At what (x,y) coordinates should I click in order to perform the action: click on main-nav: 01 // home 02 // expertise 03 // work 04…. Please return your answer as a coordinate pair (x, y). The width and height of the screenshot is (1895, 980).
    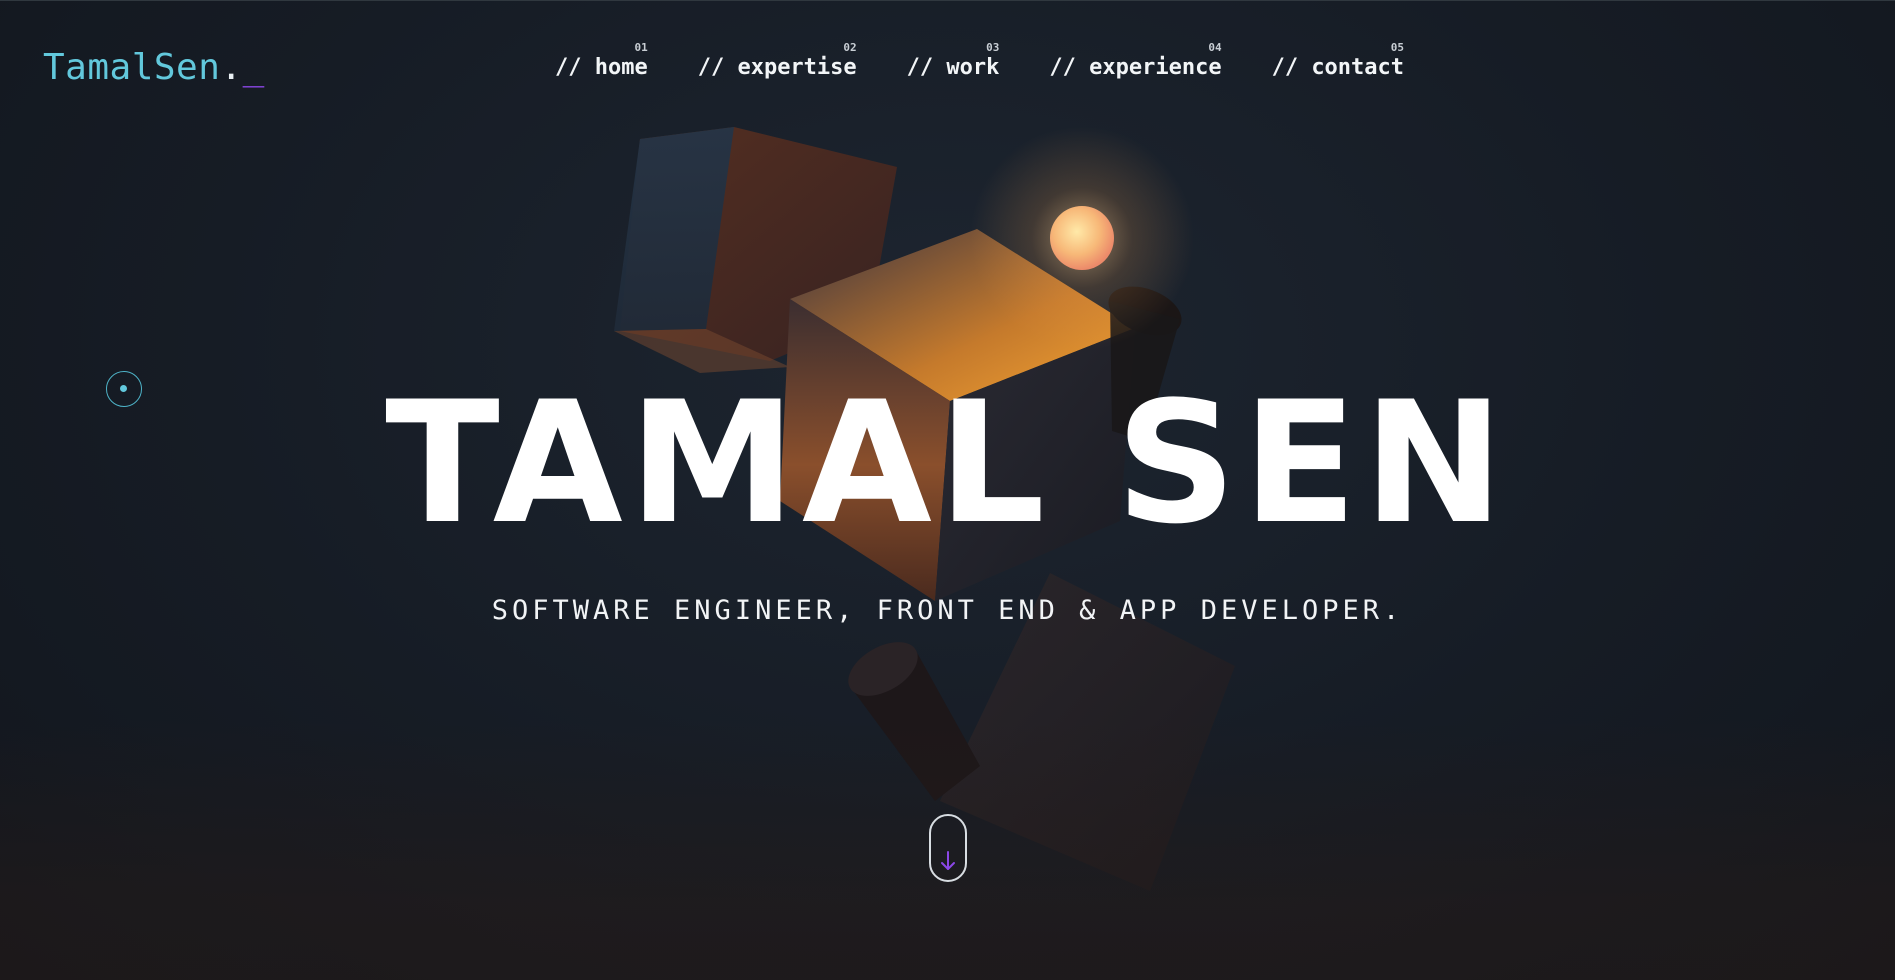
    Looking at the image, I should click on (979, 60).